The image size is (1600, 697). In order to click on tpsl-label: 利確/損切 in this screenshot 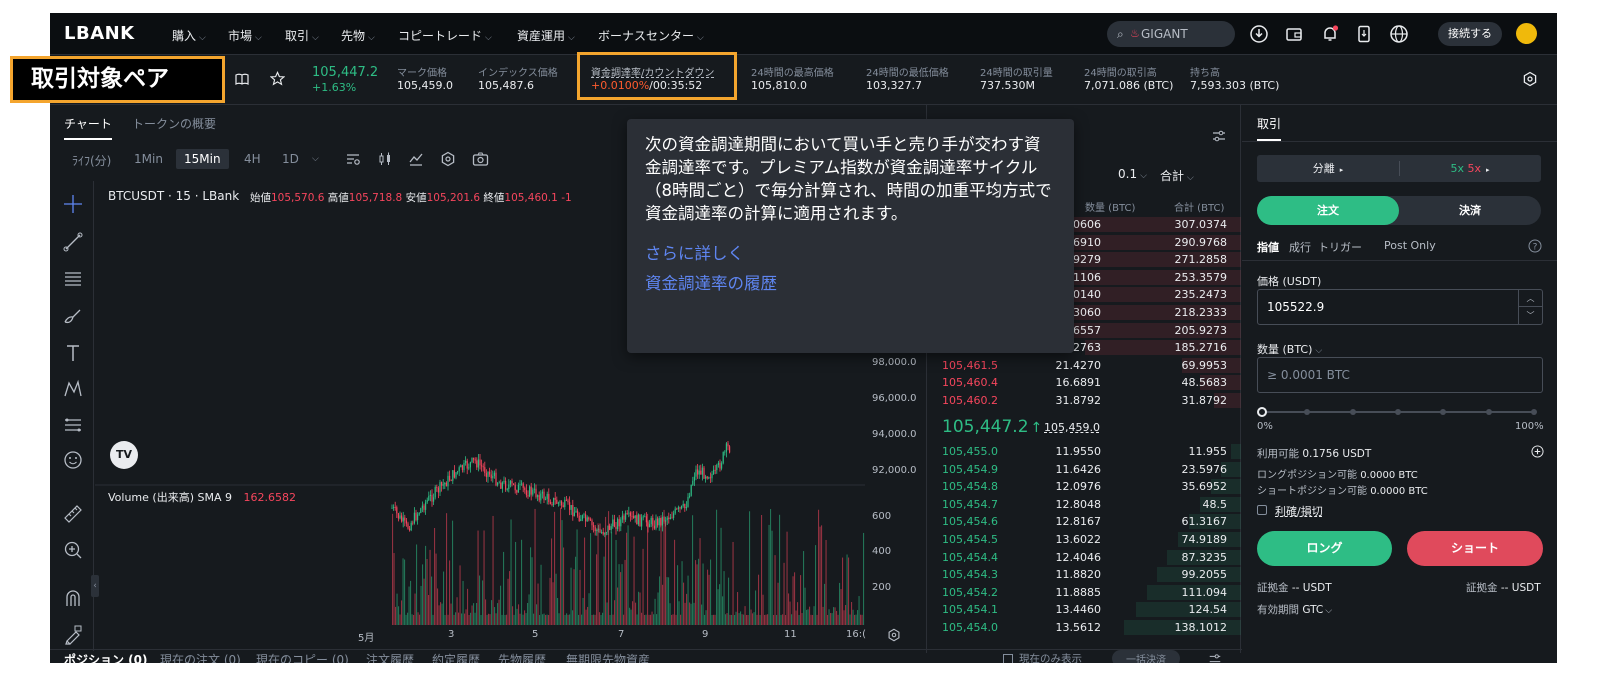, I will do `click(1299, 511)`.